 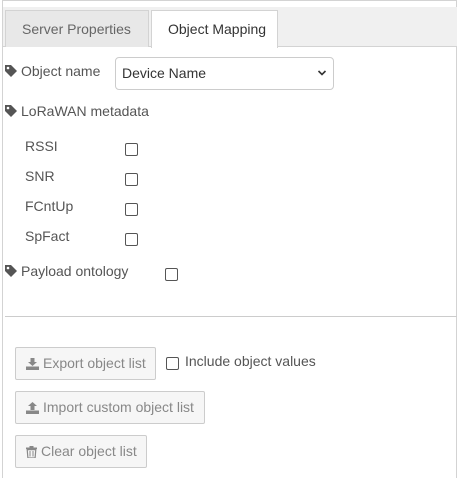 I want to click on payload-ontology-checkbox, so click(x=171, y=274).